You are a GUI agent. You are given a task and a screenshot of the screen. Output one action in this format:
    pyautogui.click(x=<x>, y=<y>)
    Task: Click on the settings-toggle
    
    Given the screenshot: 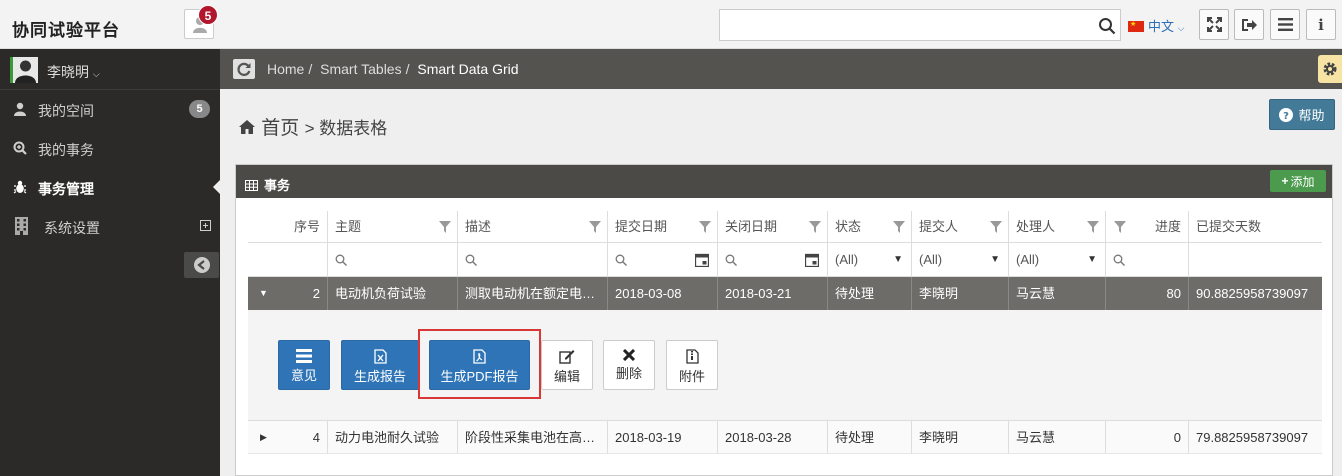 What is the action you would take?
    pyautogui.click(x=1330, y=69)
    